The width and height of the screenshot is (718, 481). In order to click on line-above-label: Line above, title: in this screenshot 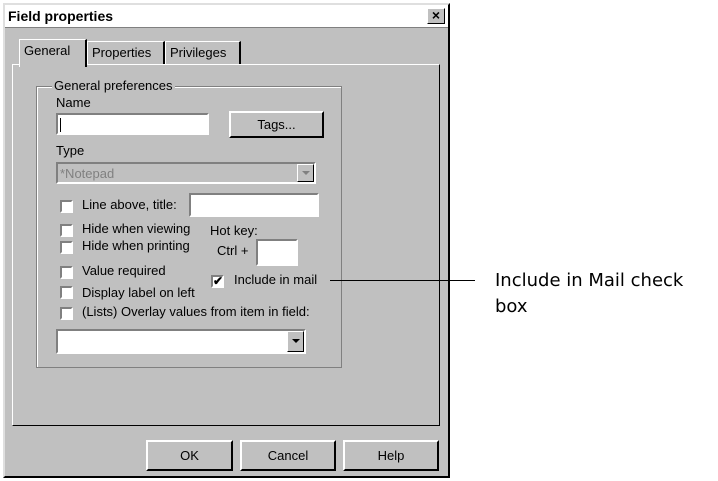, I will do `click(129, 204)`.